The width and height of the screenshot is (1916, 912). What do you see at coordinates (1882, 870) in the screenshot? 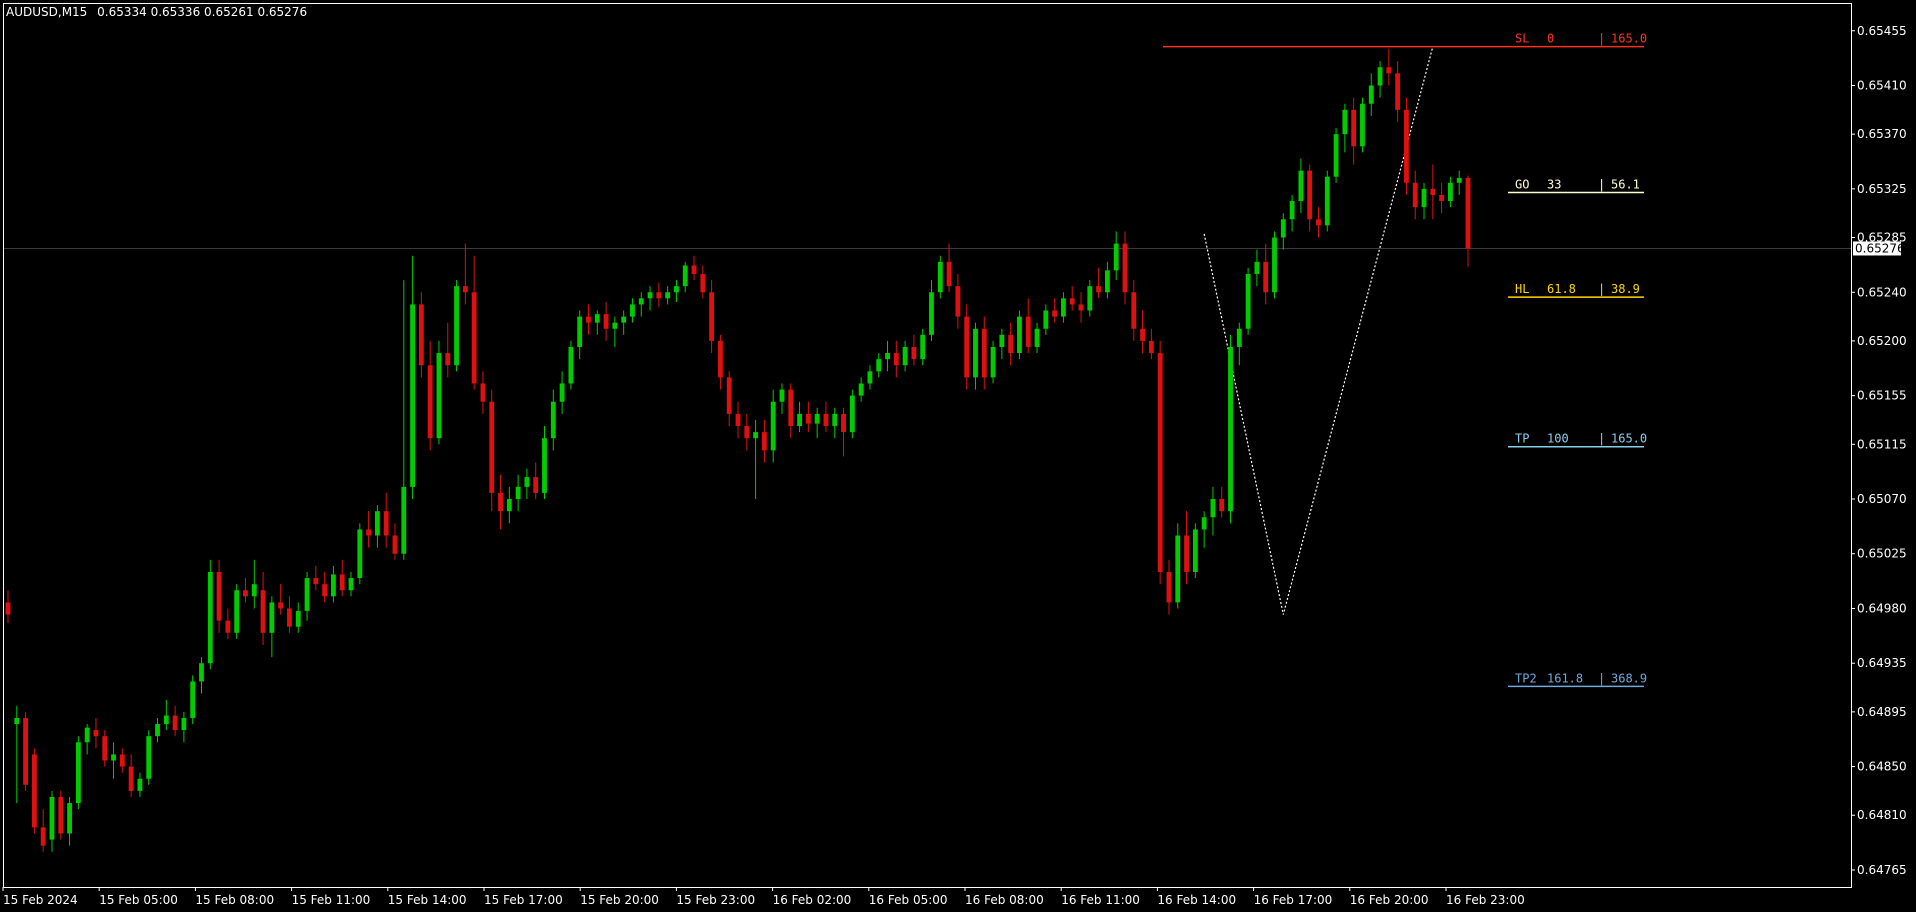
I see `price-label: 0.64765` at bounding box center [1882, 870].